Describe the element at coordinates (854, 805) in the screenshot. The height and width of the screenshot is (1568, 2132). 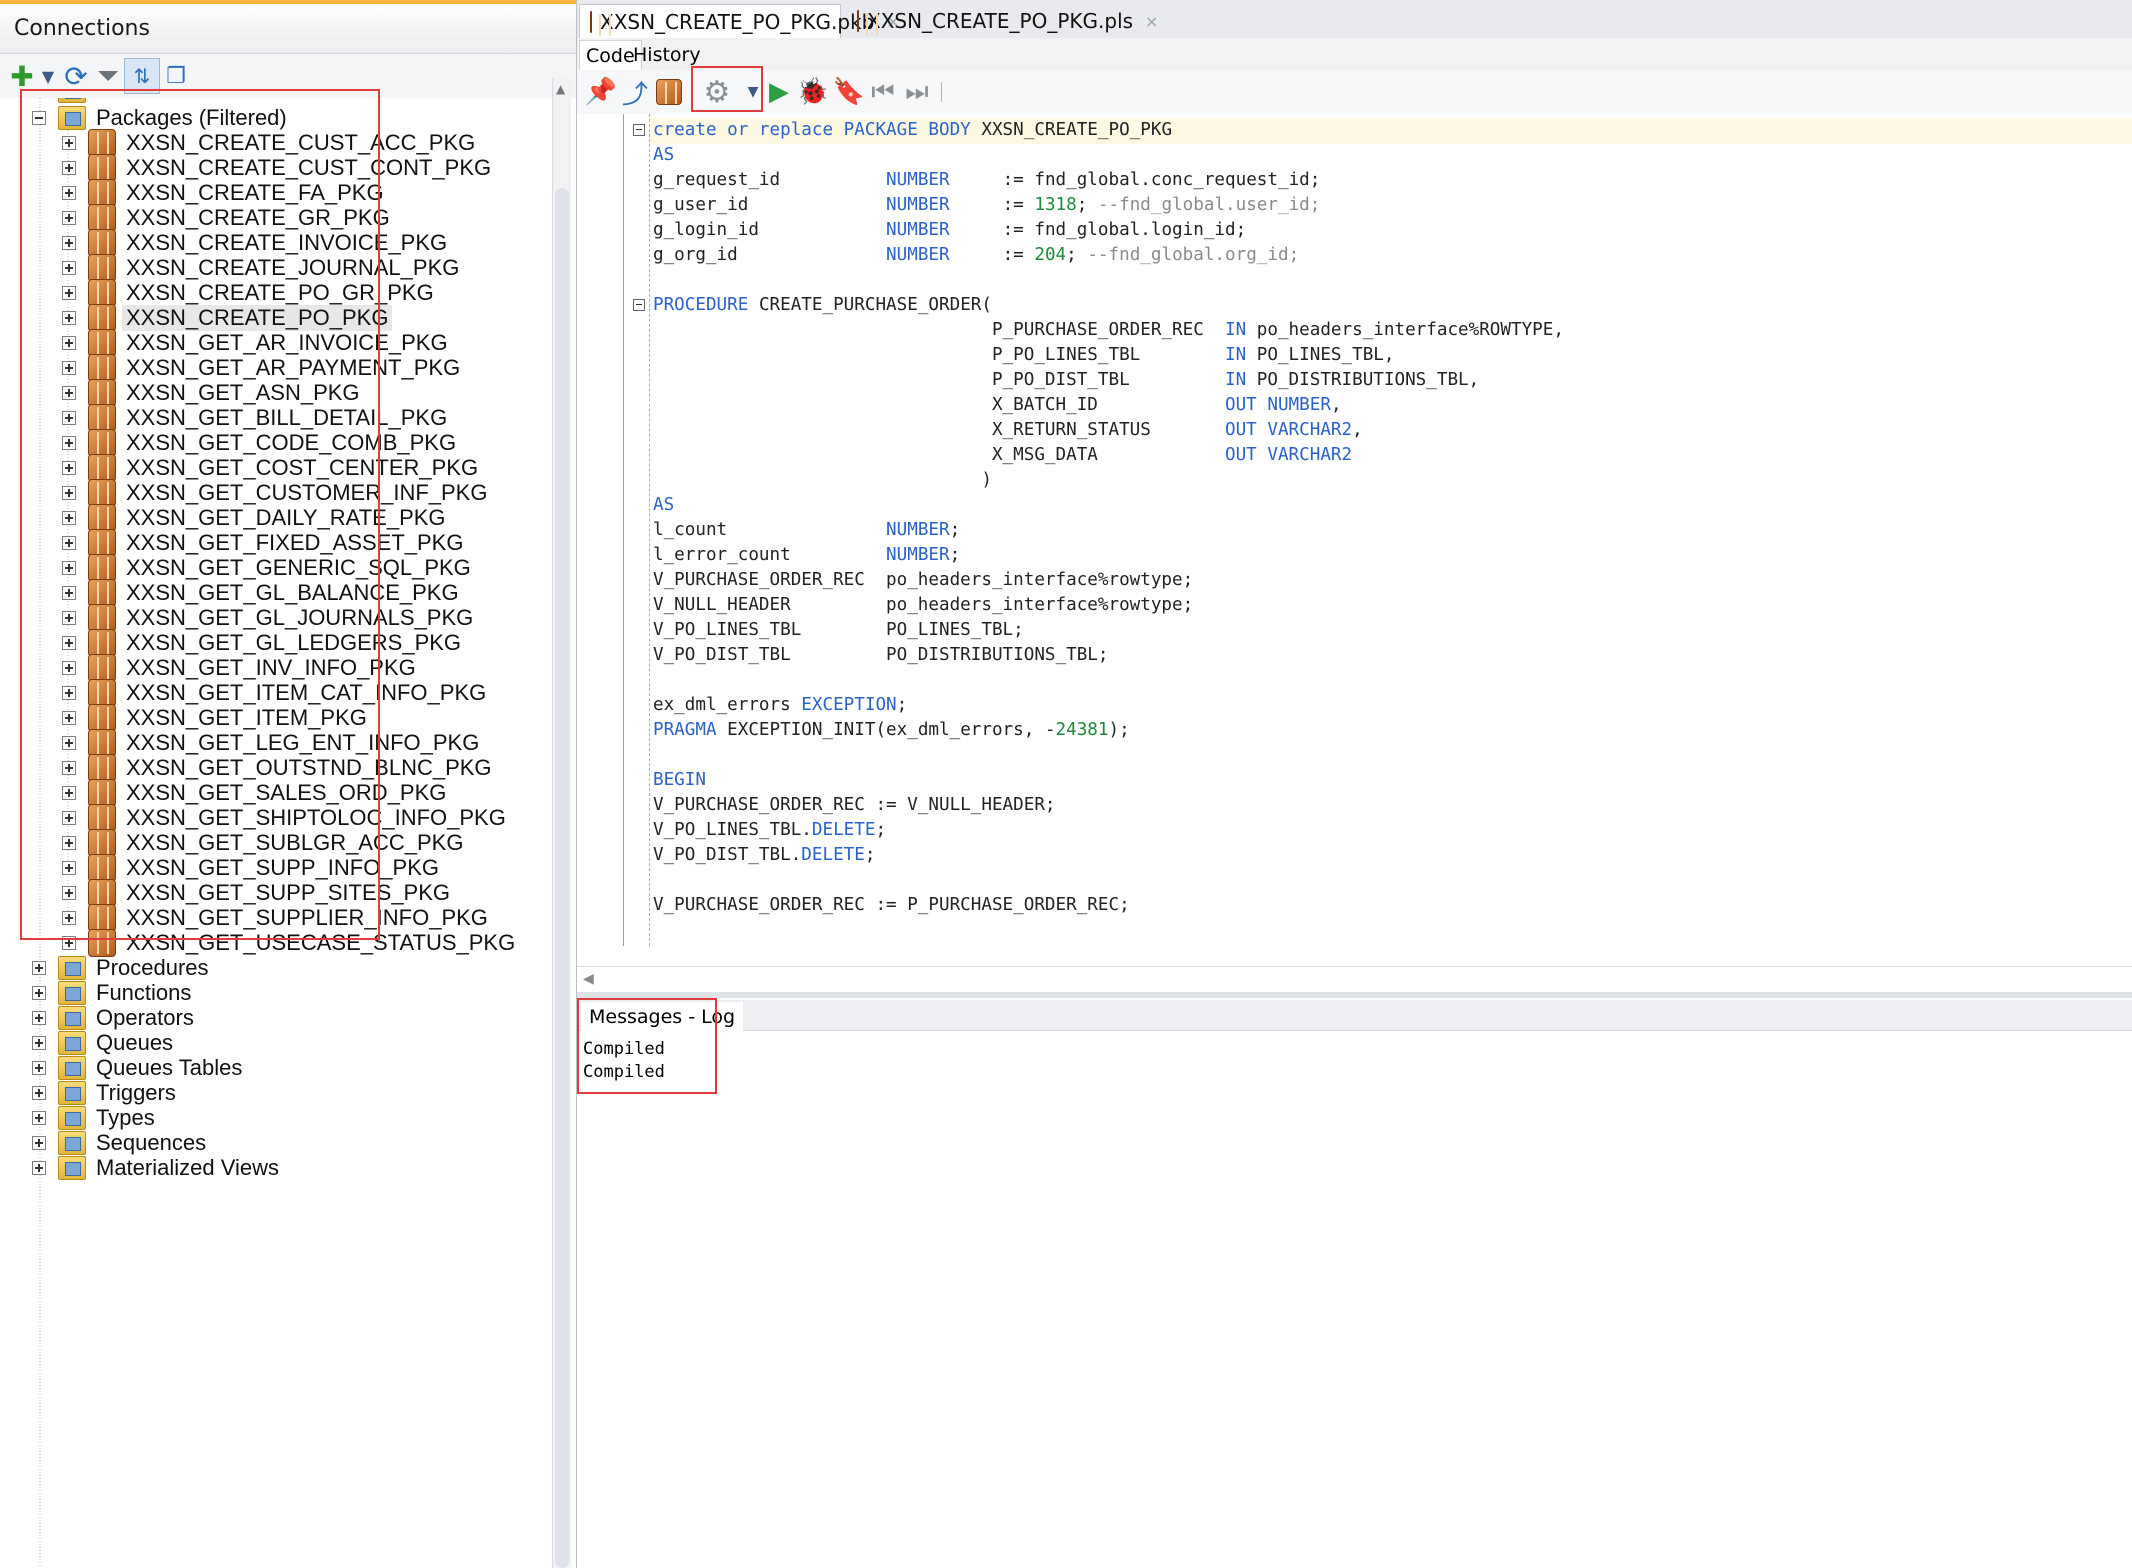
I see `code-line: V_PURCHASE_ORDER_REC := V_NULL_HEADER;` at that location.